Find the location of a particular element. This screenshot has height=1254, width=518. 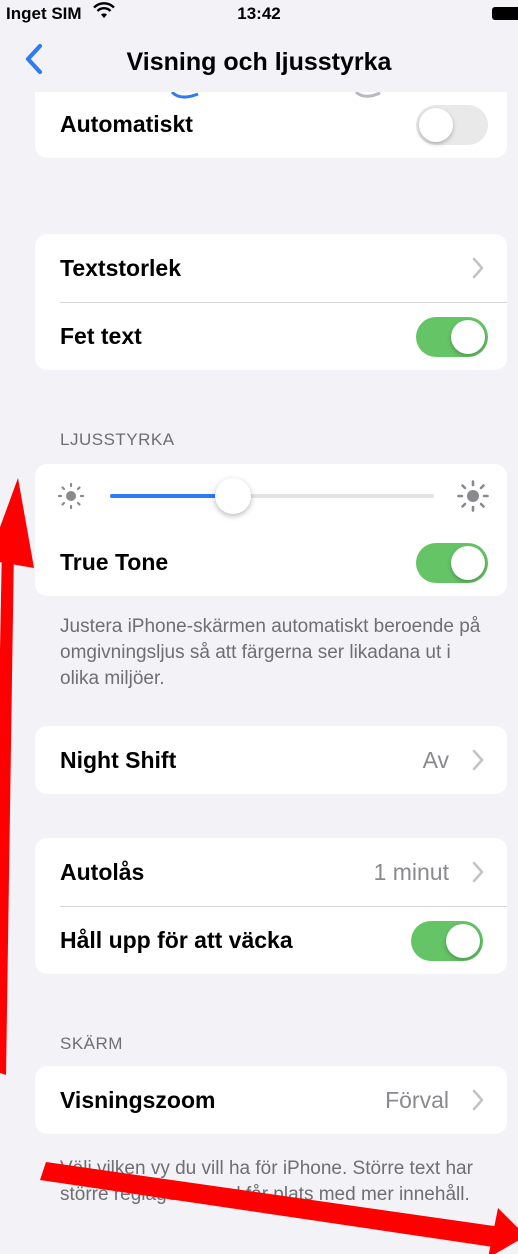

night-shift-card: Night Shift Av is located at coordinates (271, 760).